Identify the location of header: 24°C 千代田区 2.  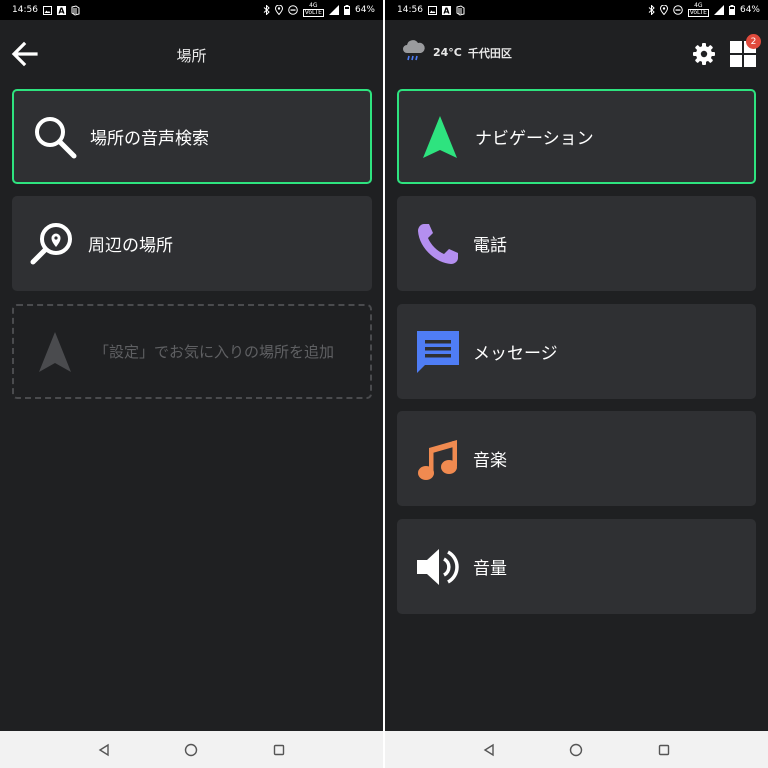
(576, 53).